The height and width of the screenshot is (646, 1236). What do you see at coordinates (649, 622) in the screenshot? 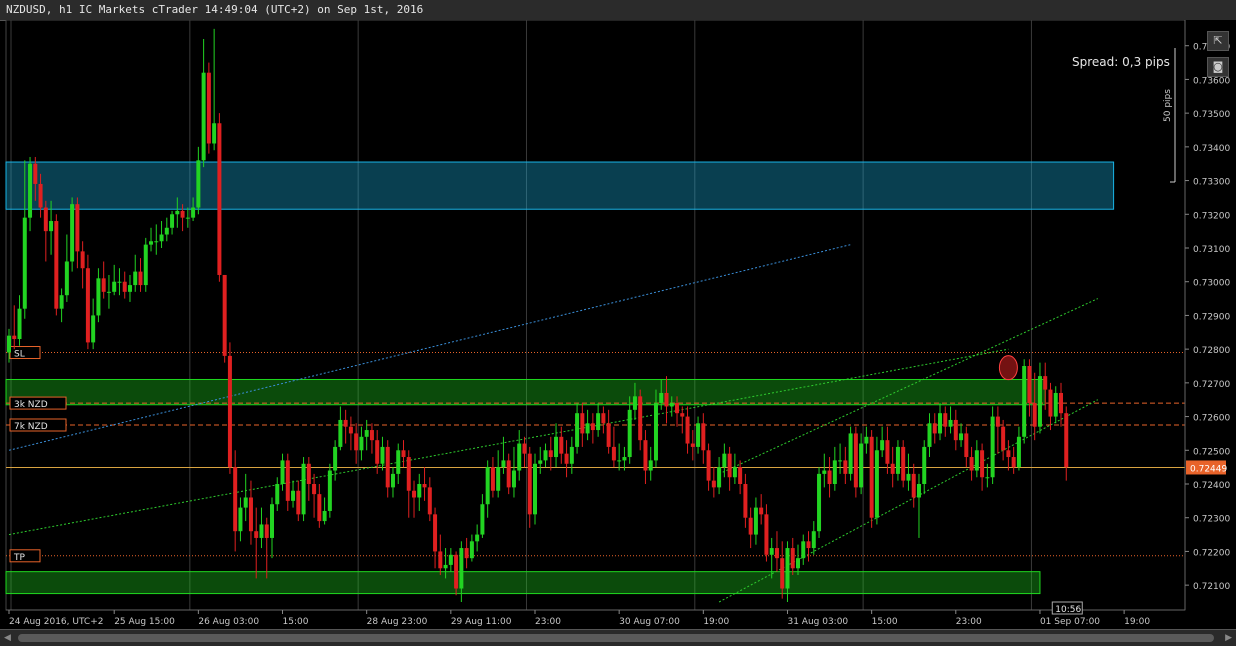
I see `time-tick-label: 30 Aug 07:00` at bounding box center [649, 622].